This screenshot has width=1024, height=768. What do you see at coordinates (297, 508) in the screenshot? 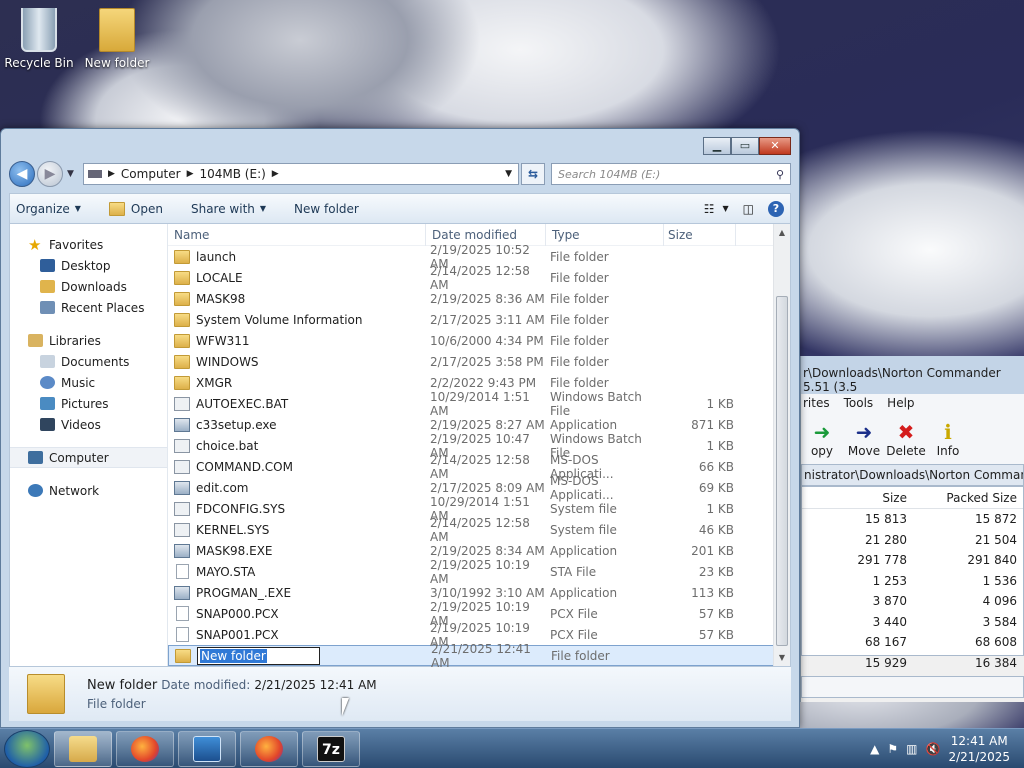
I see `cell-name: FDCONFIG.SYS` at bounding box center [297, 508].